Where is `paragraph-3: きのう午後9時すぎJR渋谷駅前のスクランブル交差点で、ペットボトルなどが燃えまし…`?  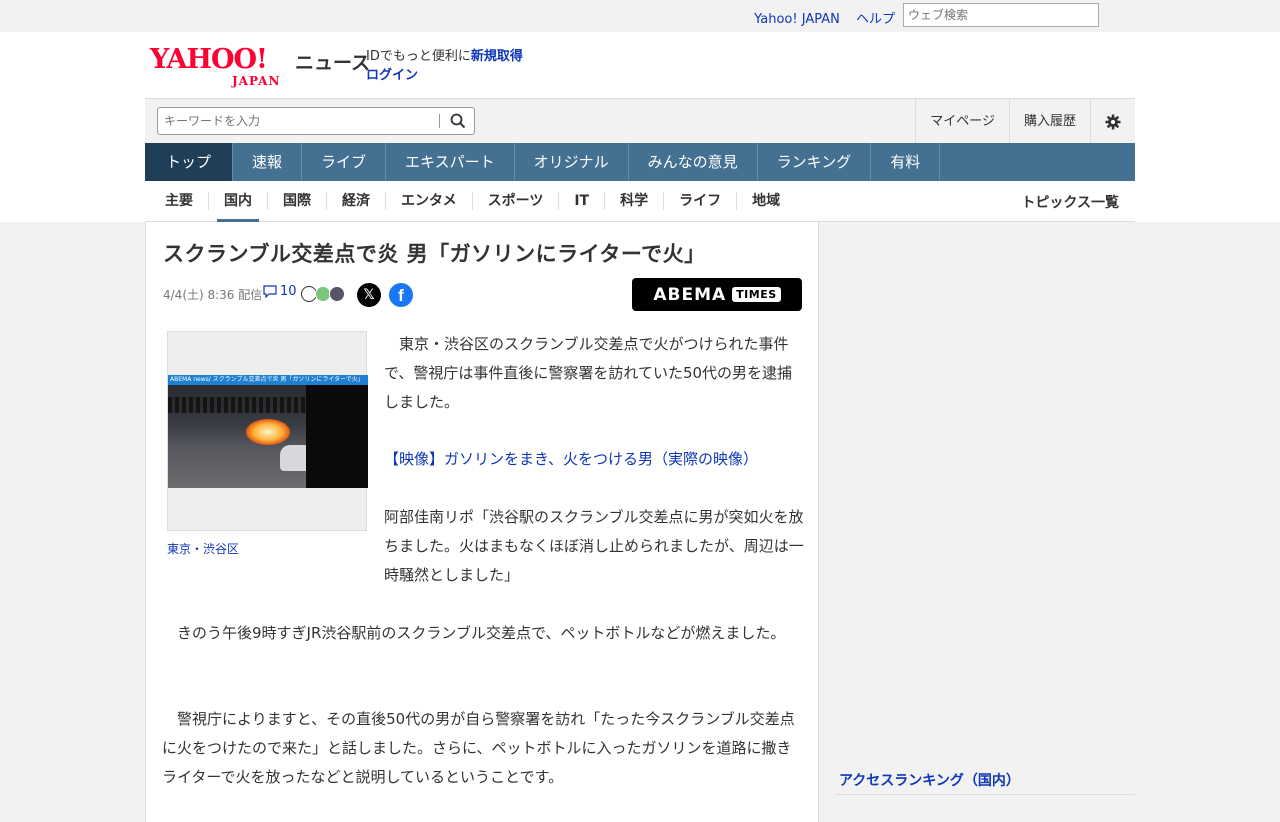
paragraph-3: きのう午後9時すぎJR渋谷駅前のスクランブル交差点で、ペットボトルなどが燃えまし… is located at coordinates (481, 633).